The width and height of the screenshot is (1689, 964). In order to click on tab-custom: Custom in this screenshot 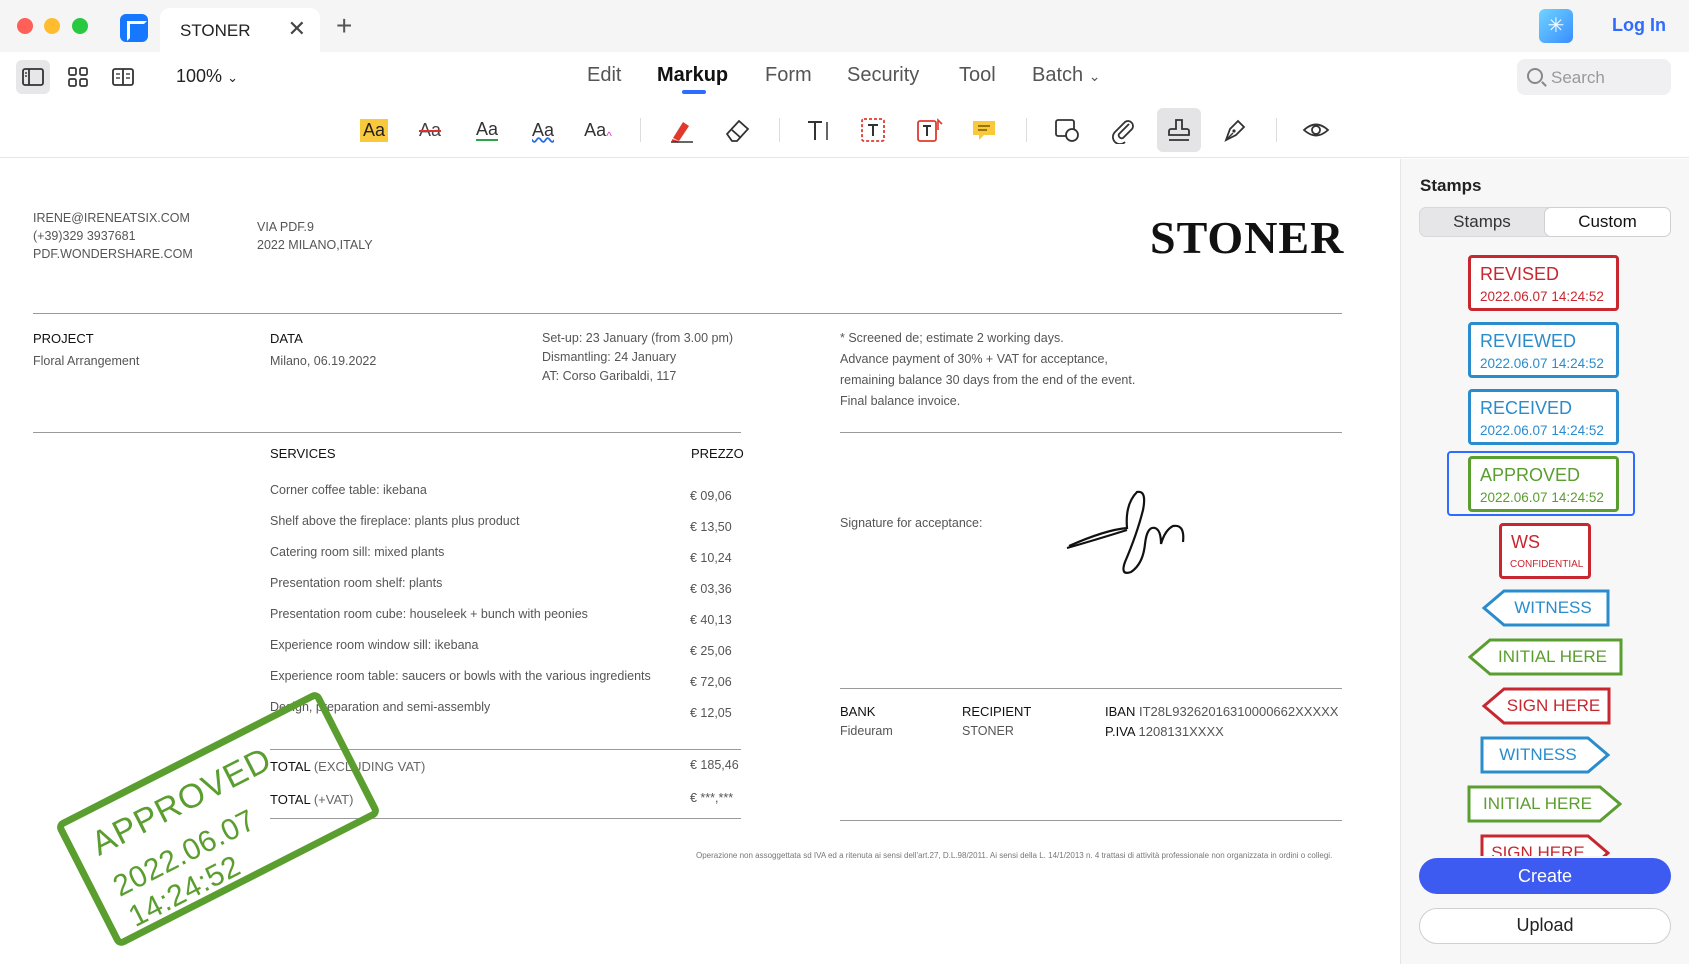, I will do `click(1607, 222)`.